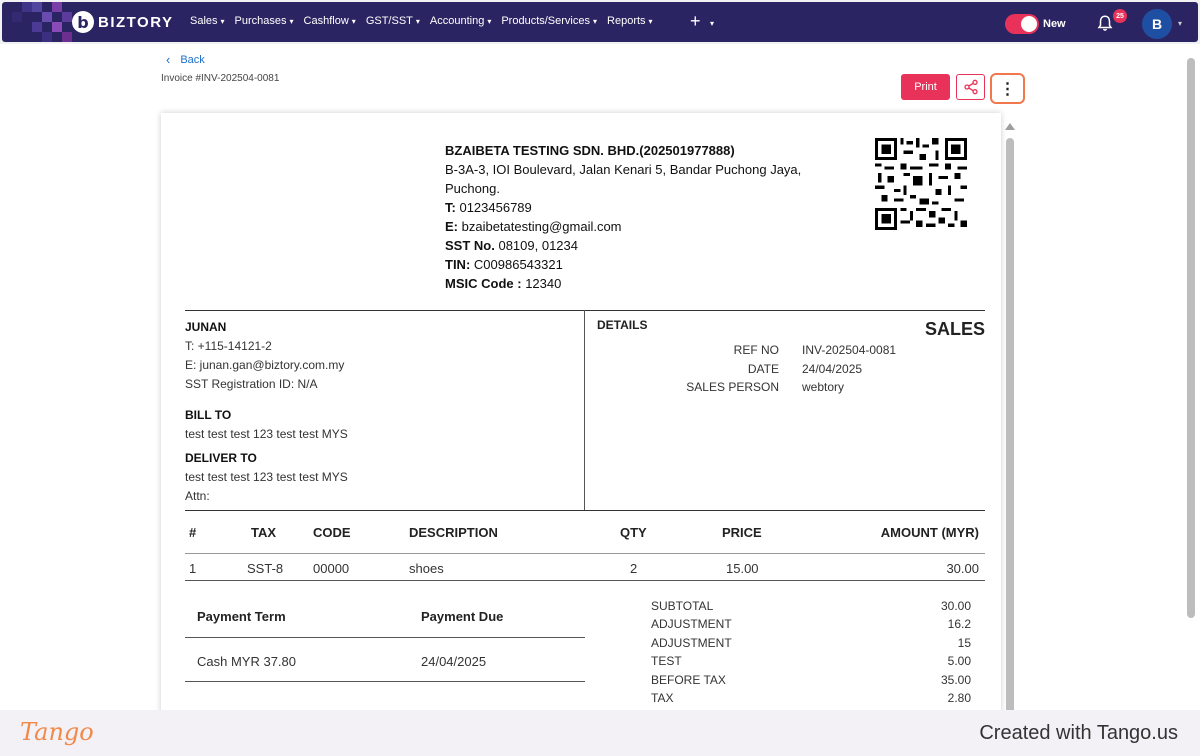 The image size is (1200, 756). Describe the element at coordinates (393, 21) in the screenshot. I see `menu-gst-sst: GST/SST ▾` at that location.